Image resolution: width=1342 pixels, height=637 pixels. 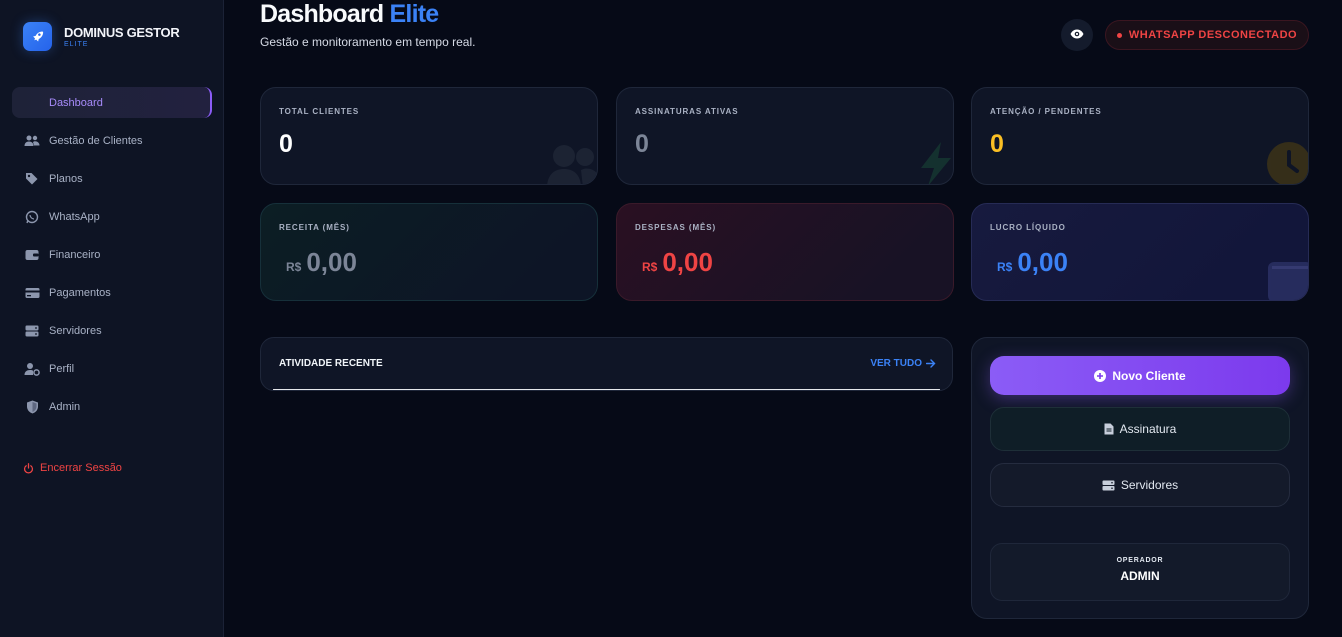 I want to click on eye-icon, so click(x=1077, y=35).